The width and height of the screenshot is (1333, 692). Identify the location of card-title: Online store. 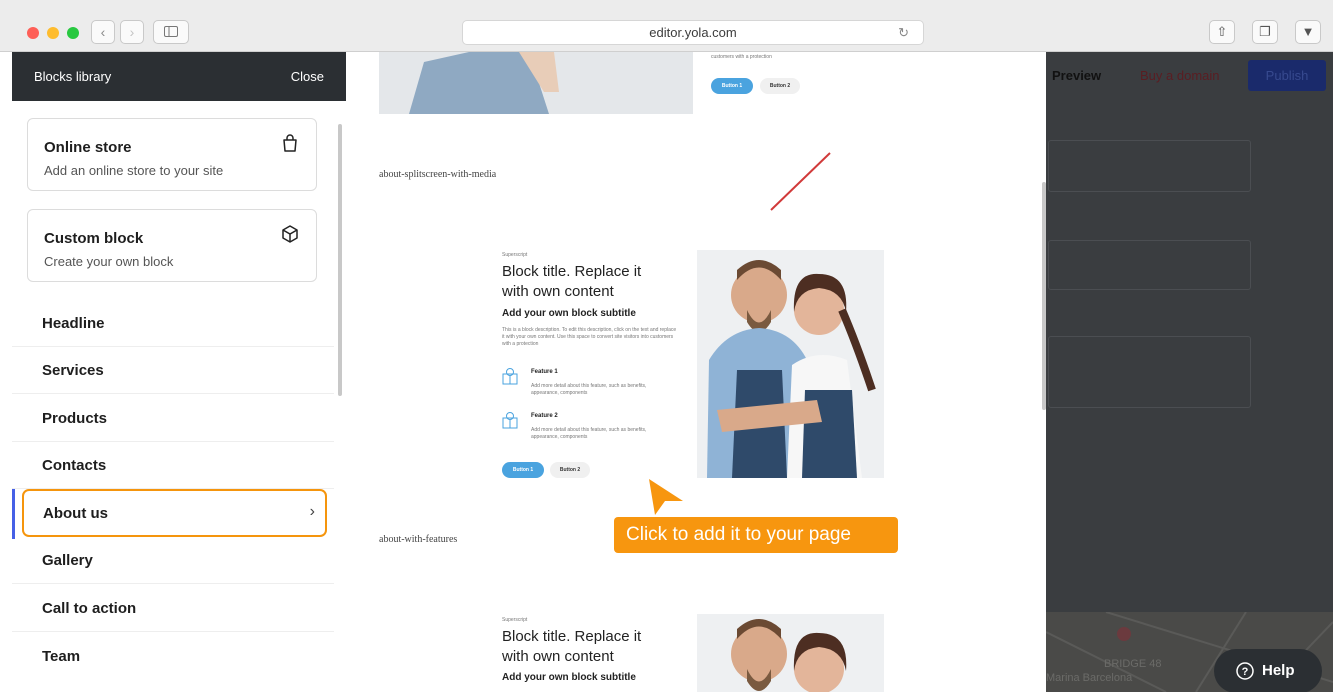
(88, 147).